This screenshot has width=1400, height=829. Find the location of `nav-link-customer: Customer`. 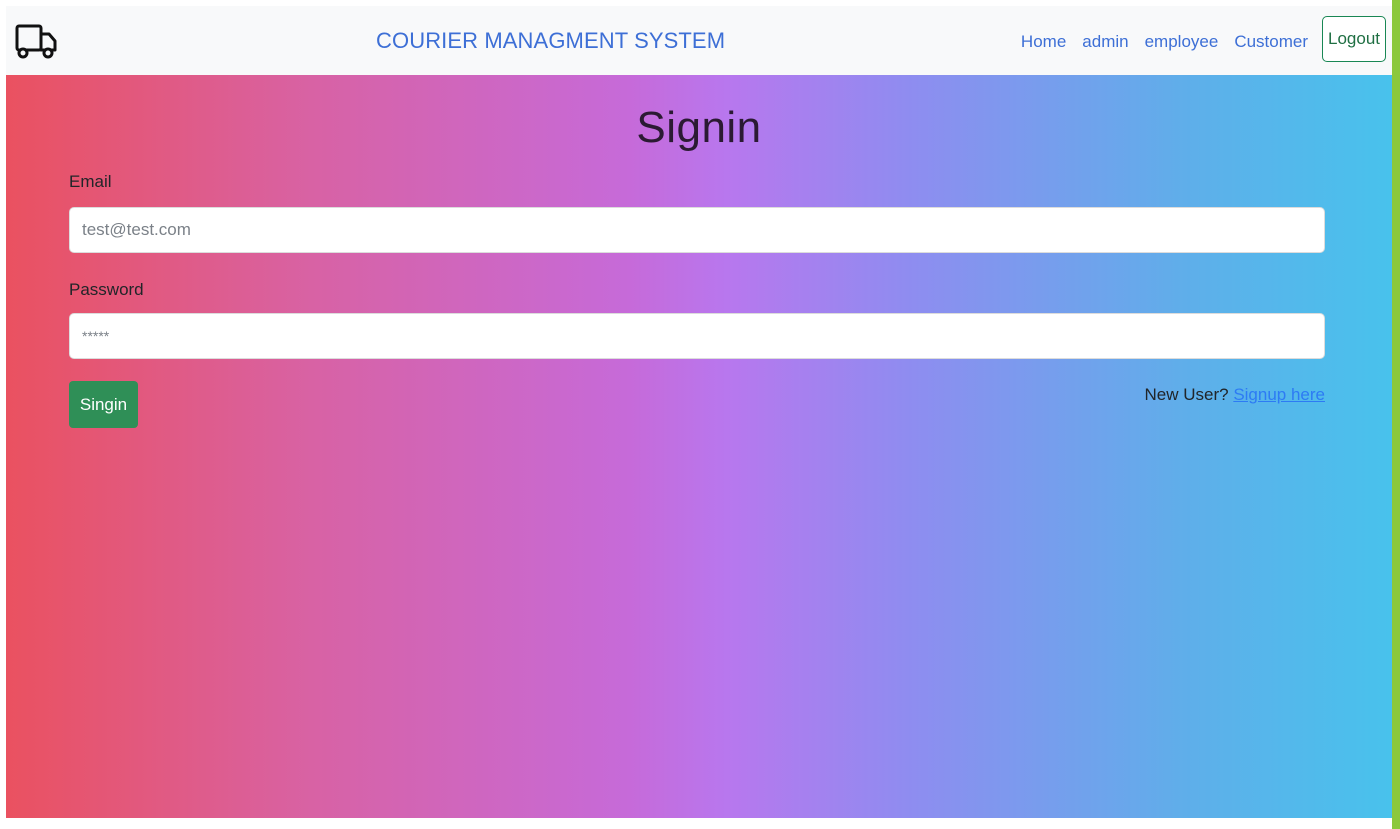

nav-link-customer: Customer is located at coordinates (1271, 42).